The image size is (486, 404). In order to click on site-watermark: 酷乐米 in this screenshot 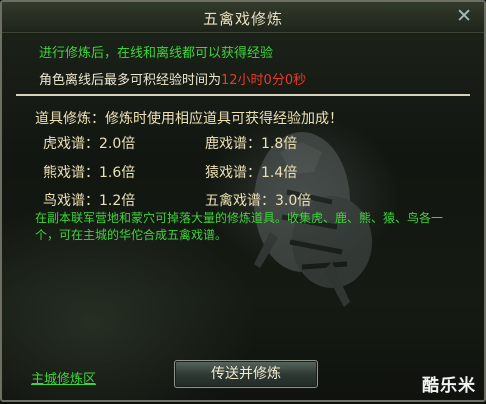, I will do `click(449, 386)`.